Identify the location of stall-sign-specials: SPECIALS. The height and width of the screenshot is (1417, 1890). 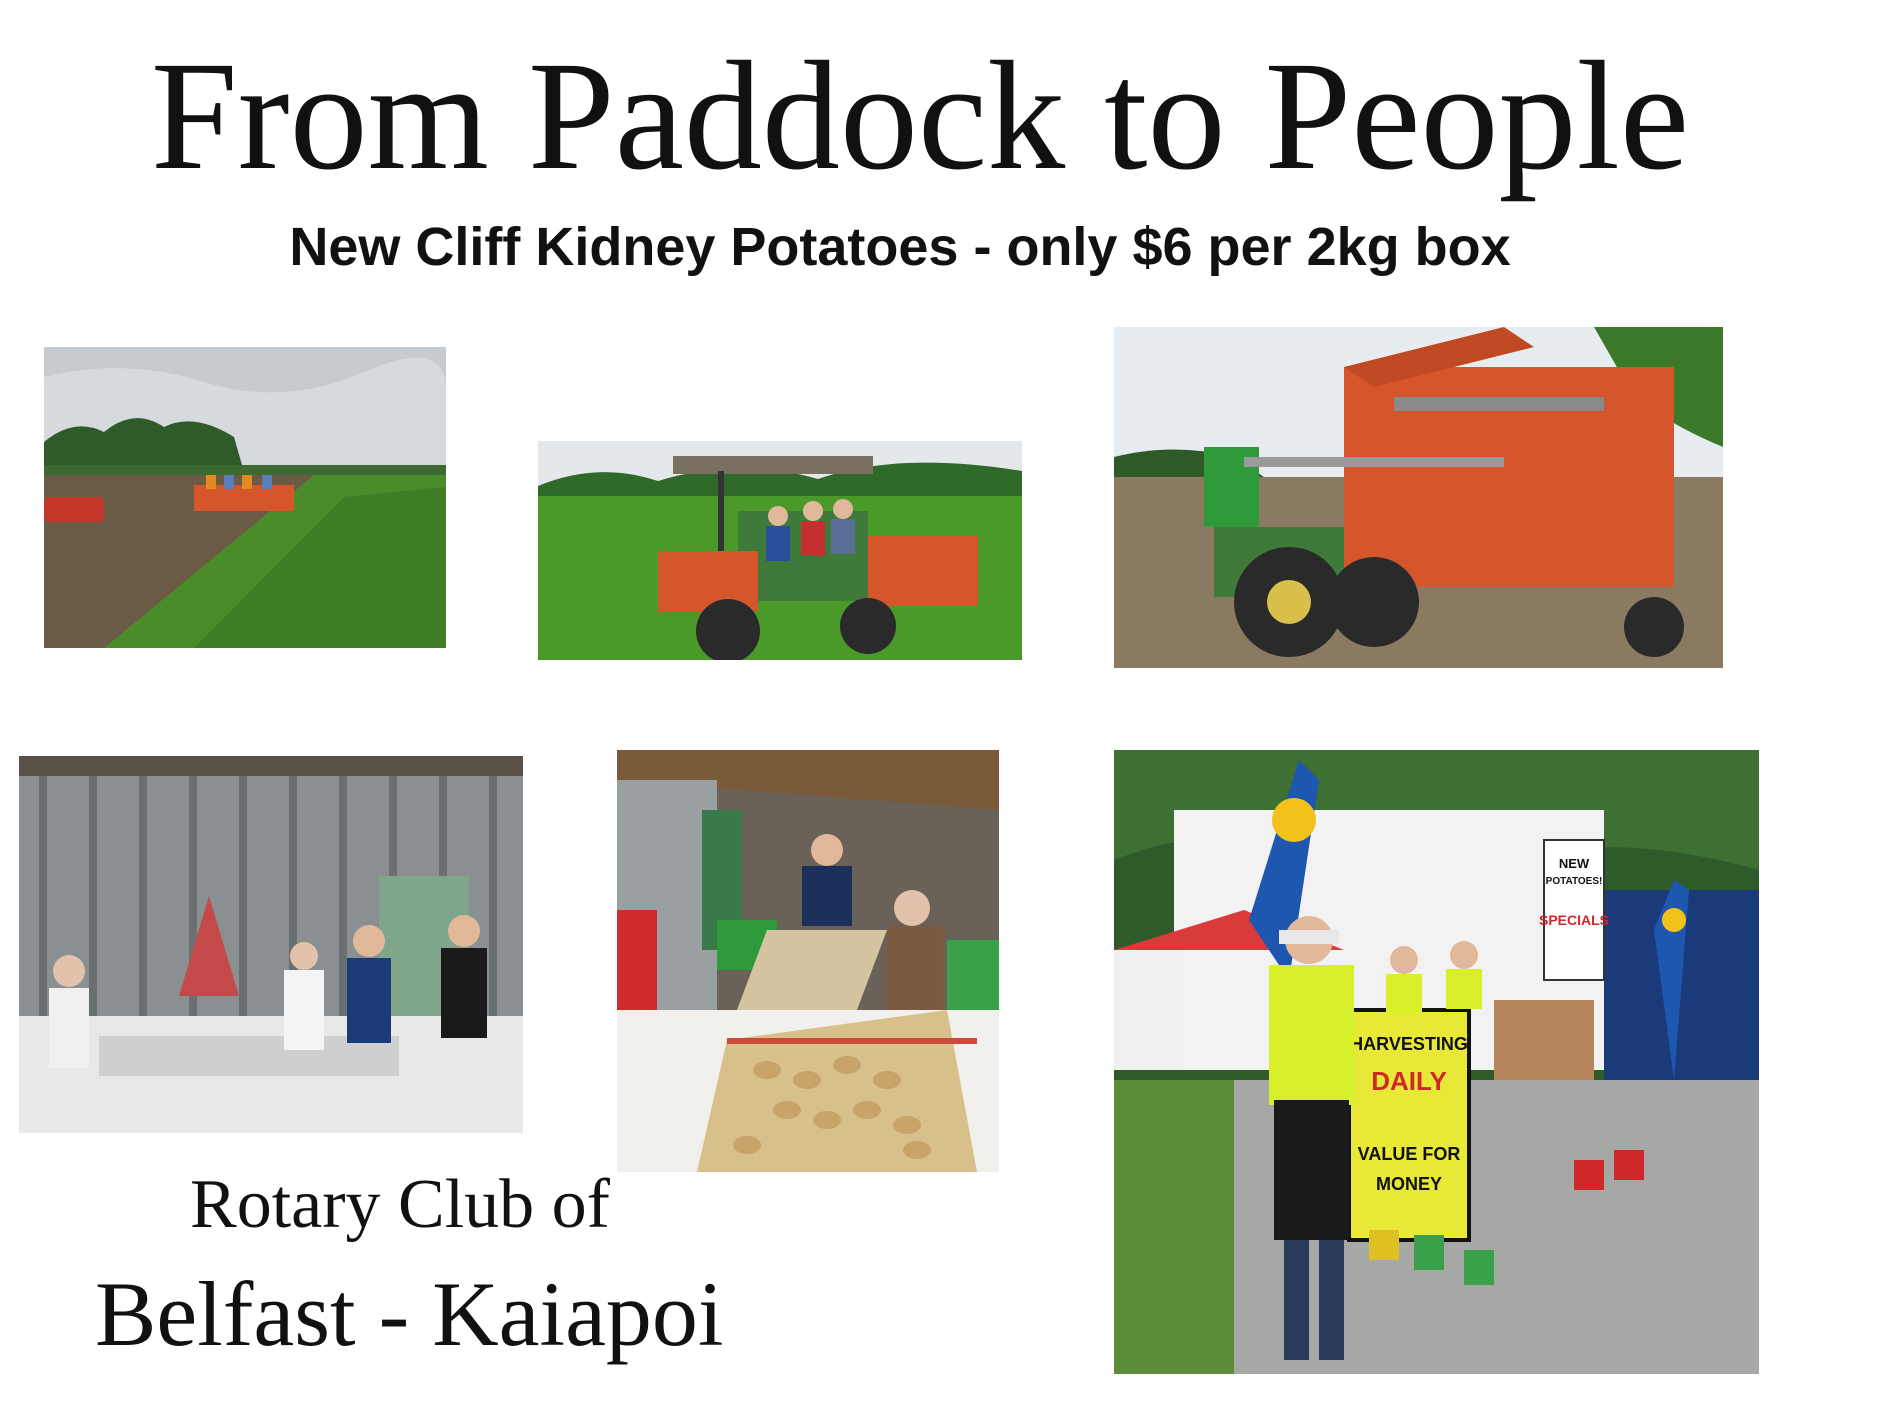
(1574, 920).